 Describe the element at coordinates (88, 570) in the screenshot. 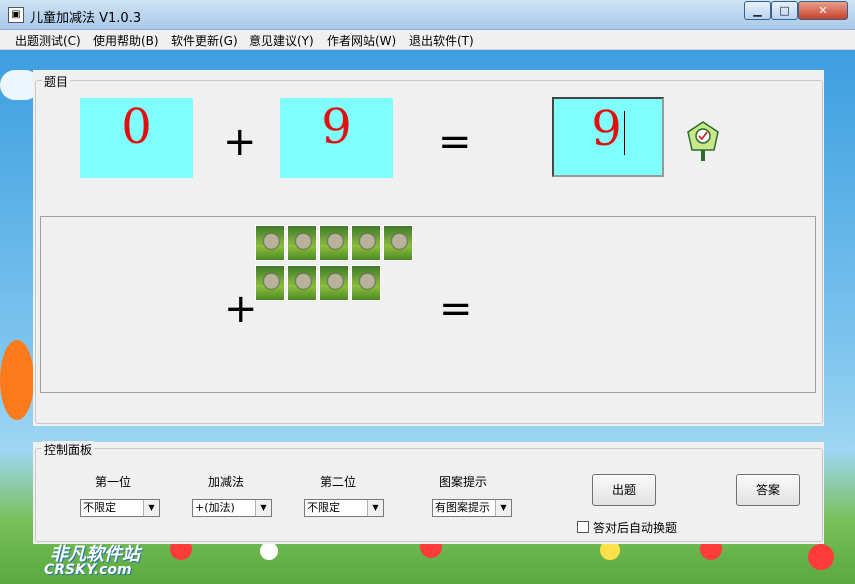

I see `watermark-url: CRSKY.com` at that location.